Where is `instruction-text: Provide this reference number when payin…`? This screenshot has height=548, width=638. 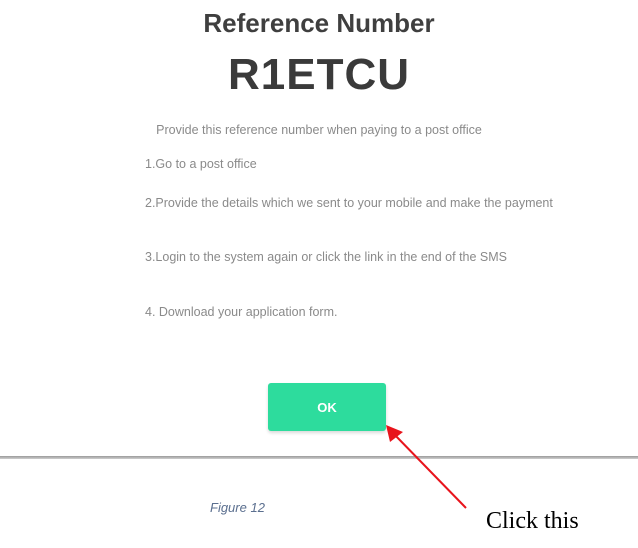 instruction-text: Provide this reference number when payin… is located at coordinates (319, 130).